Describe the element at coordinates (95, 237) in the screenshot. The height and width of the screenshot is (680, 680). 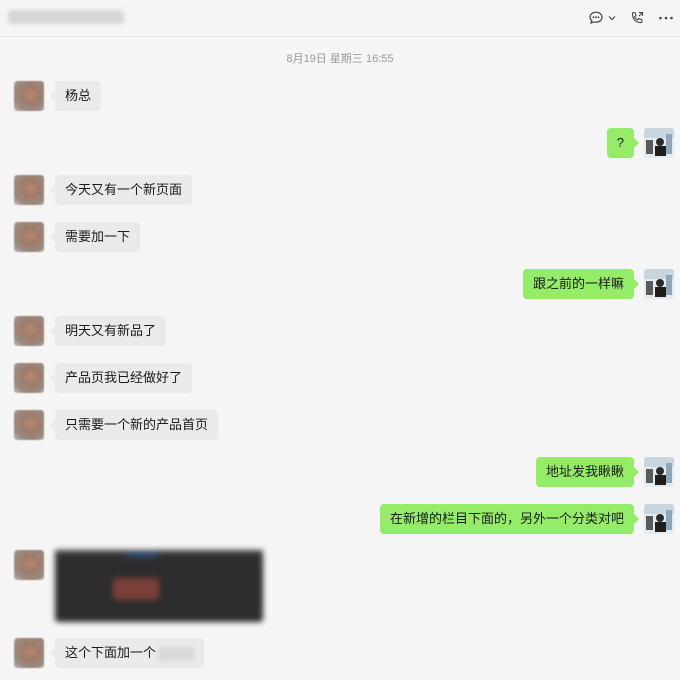
I see `message-bubble: 需要加一下` at that location.